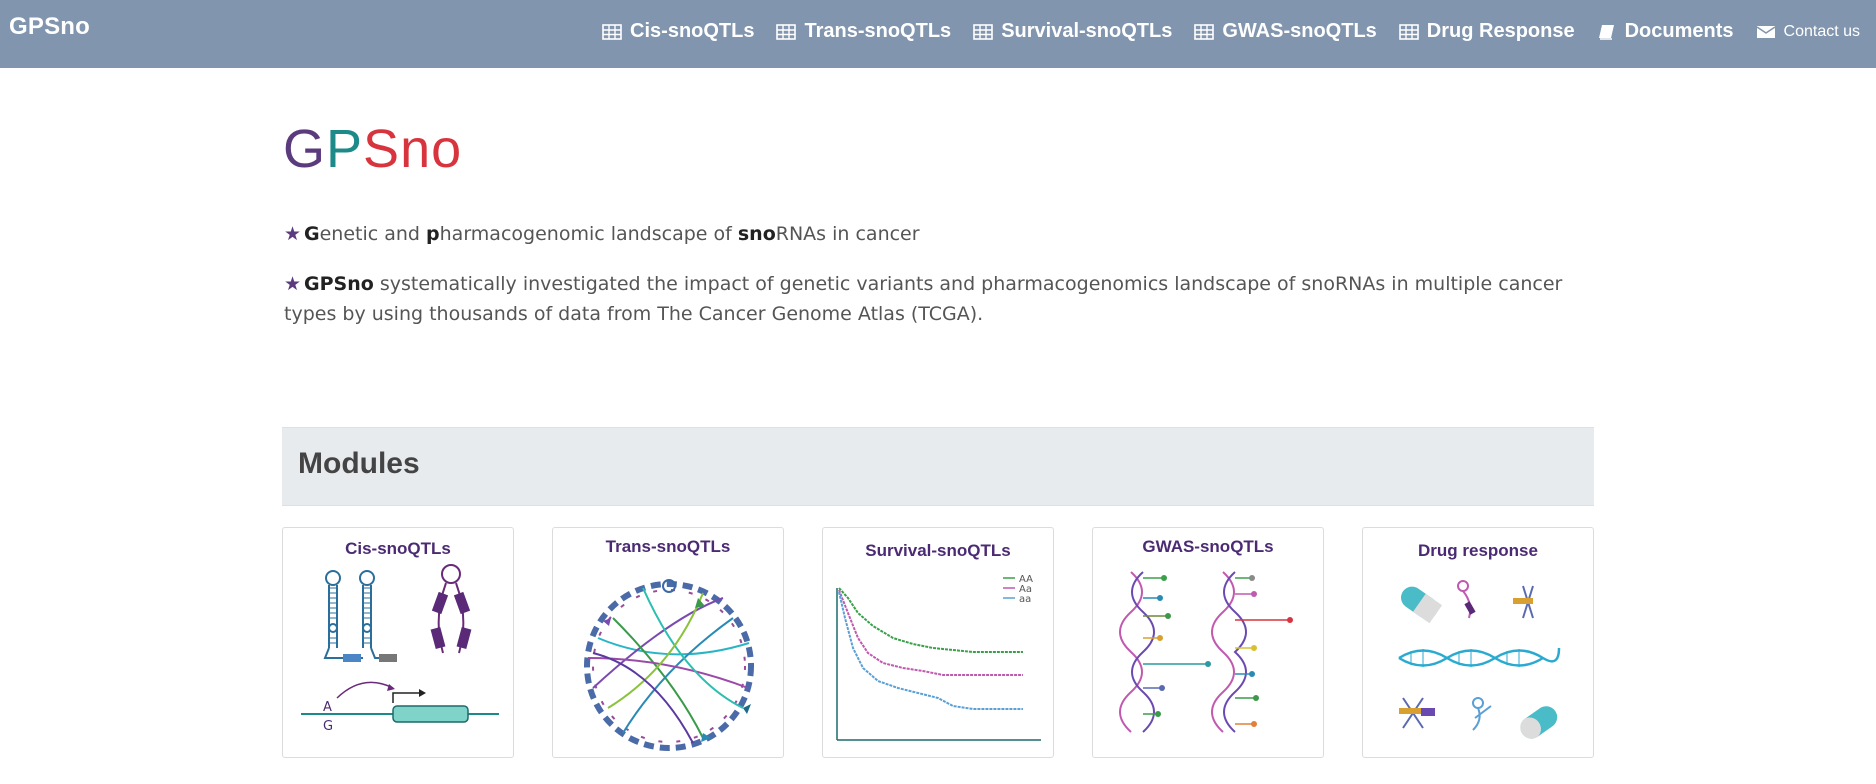  What do you see at coordinates (1206, 652) in the screenshot?
I see `gwas-dna-illustration` at bounding box center [1206, 652].